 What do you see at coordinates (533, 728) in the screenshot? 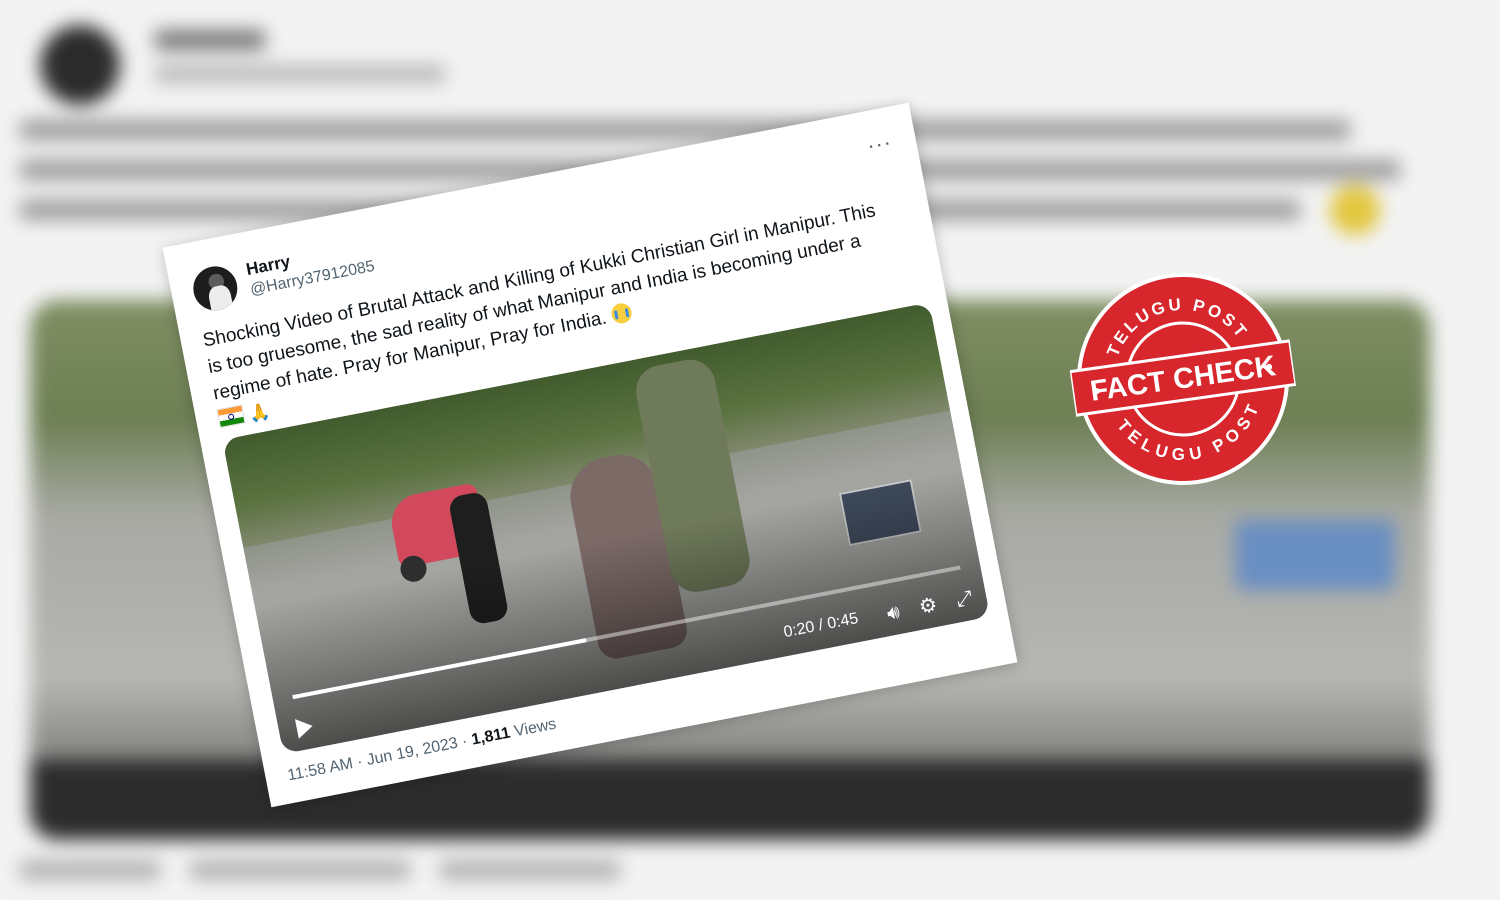
I see `views-label: Views` at bounding box center [533, 728].